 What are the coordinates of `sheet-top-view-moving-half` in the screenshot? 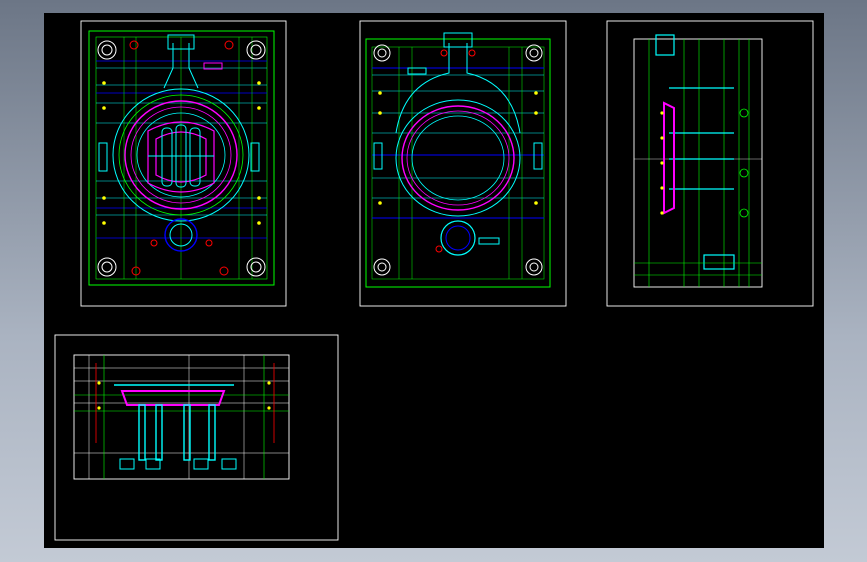 It's located at (183, 163).